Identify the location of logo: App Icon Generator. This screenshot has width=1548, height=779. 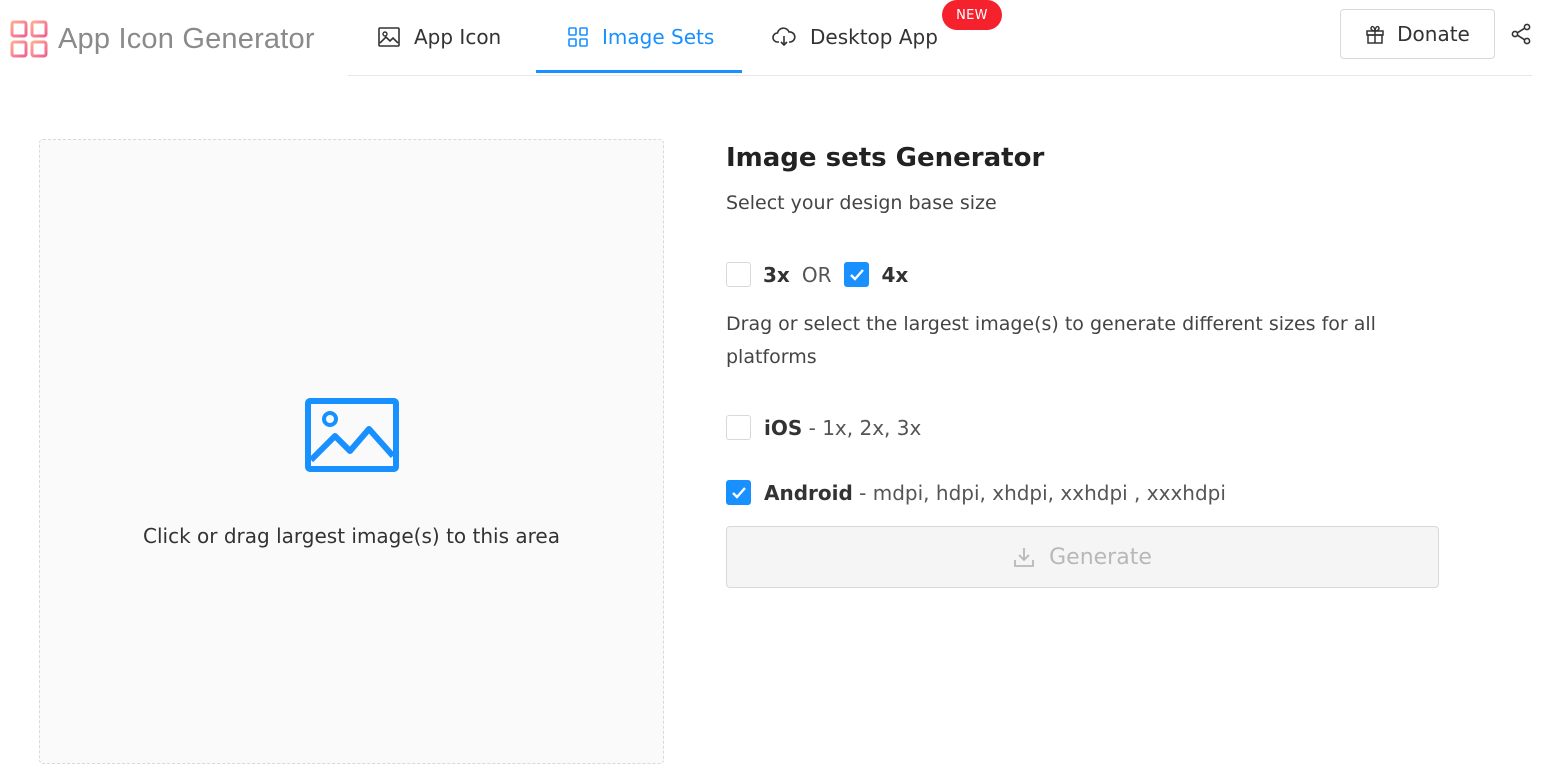
(162, 39).